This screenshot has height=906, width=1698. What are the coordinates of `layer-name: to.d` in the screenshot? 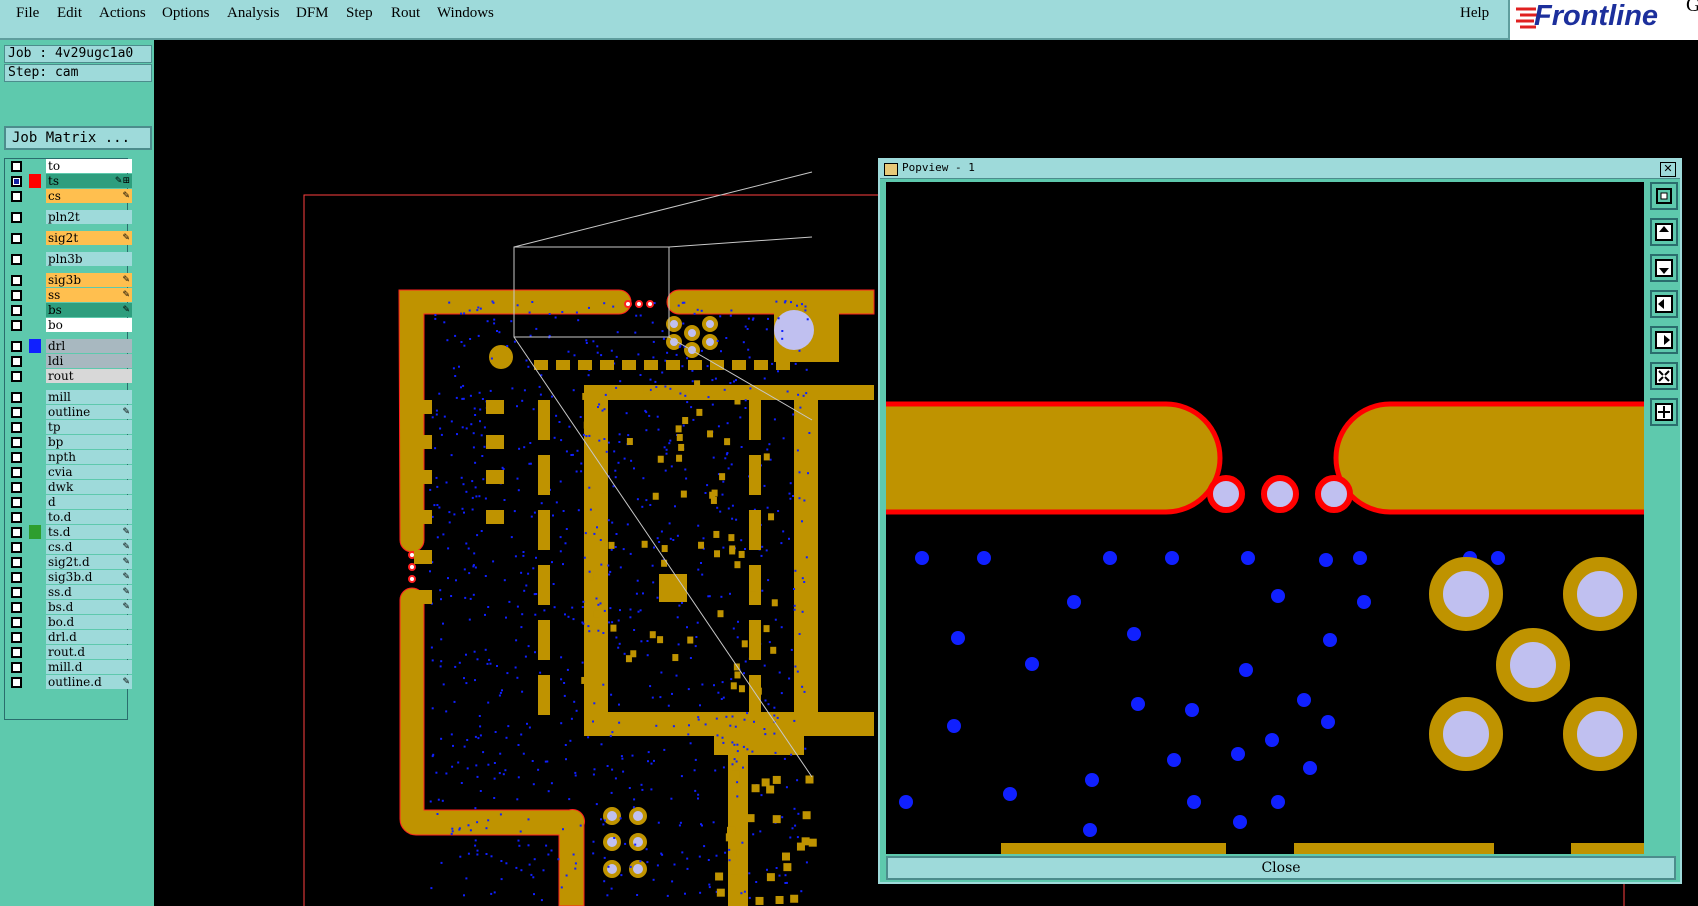 It's located at (89, 517).